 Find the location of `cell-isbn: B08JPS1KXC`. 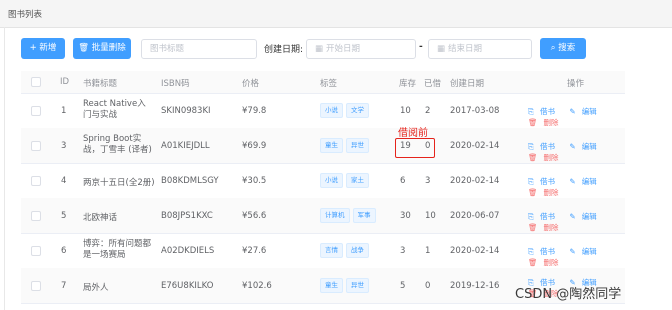

cell-isbn: B08JPS1KXC is located at coordinates (187, 216).